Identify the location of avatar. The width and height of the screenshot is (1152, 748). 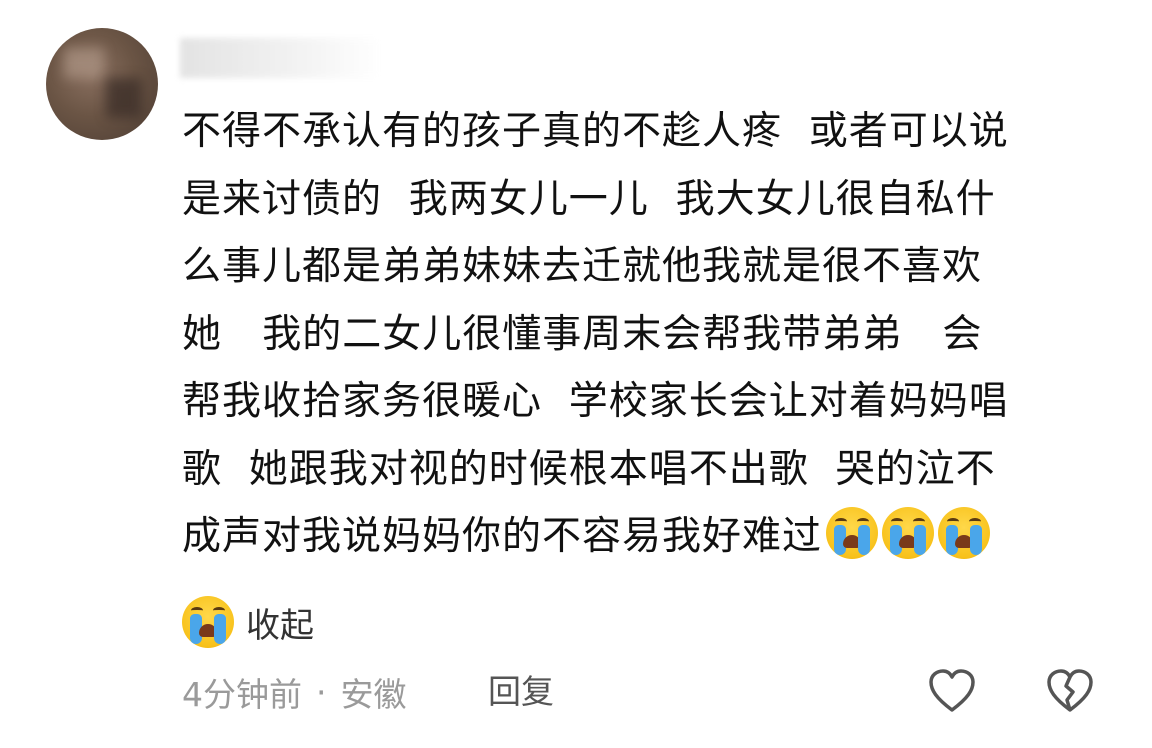
(102, 84).